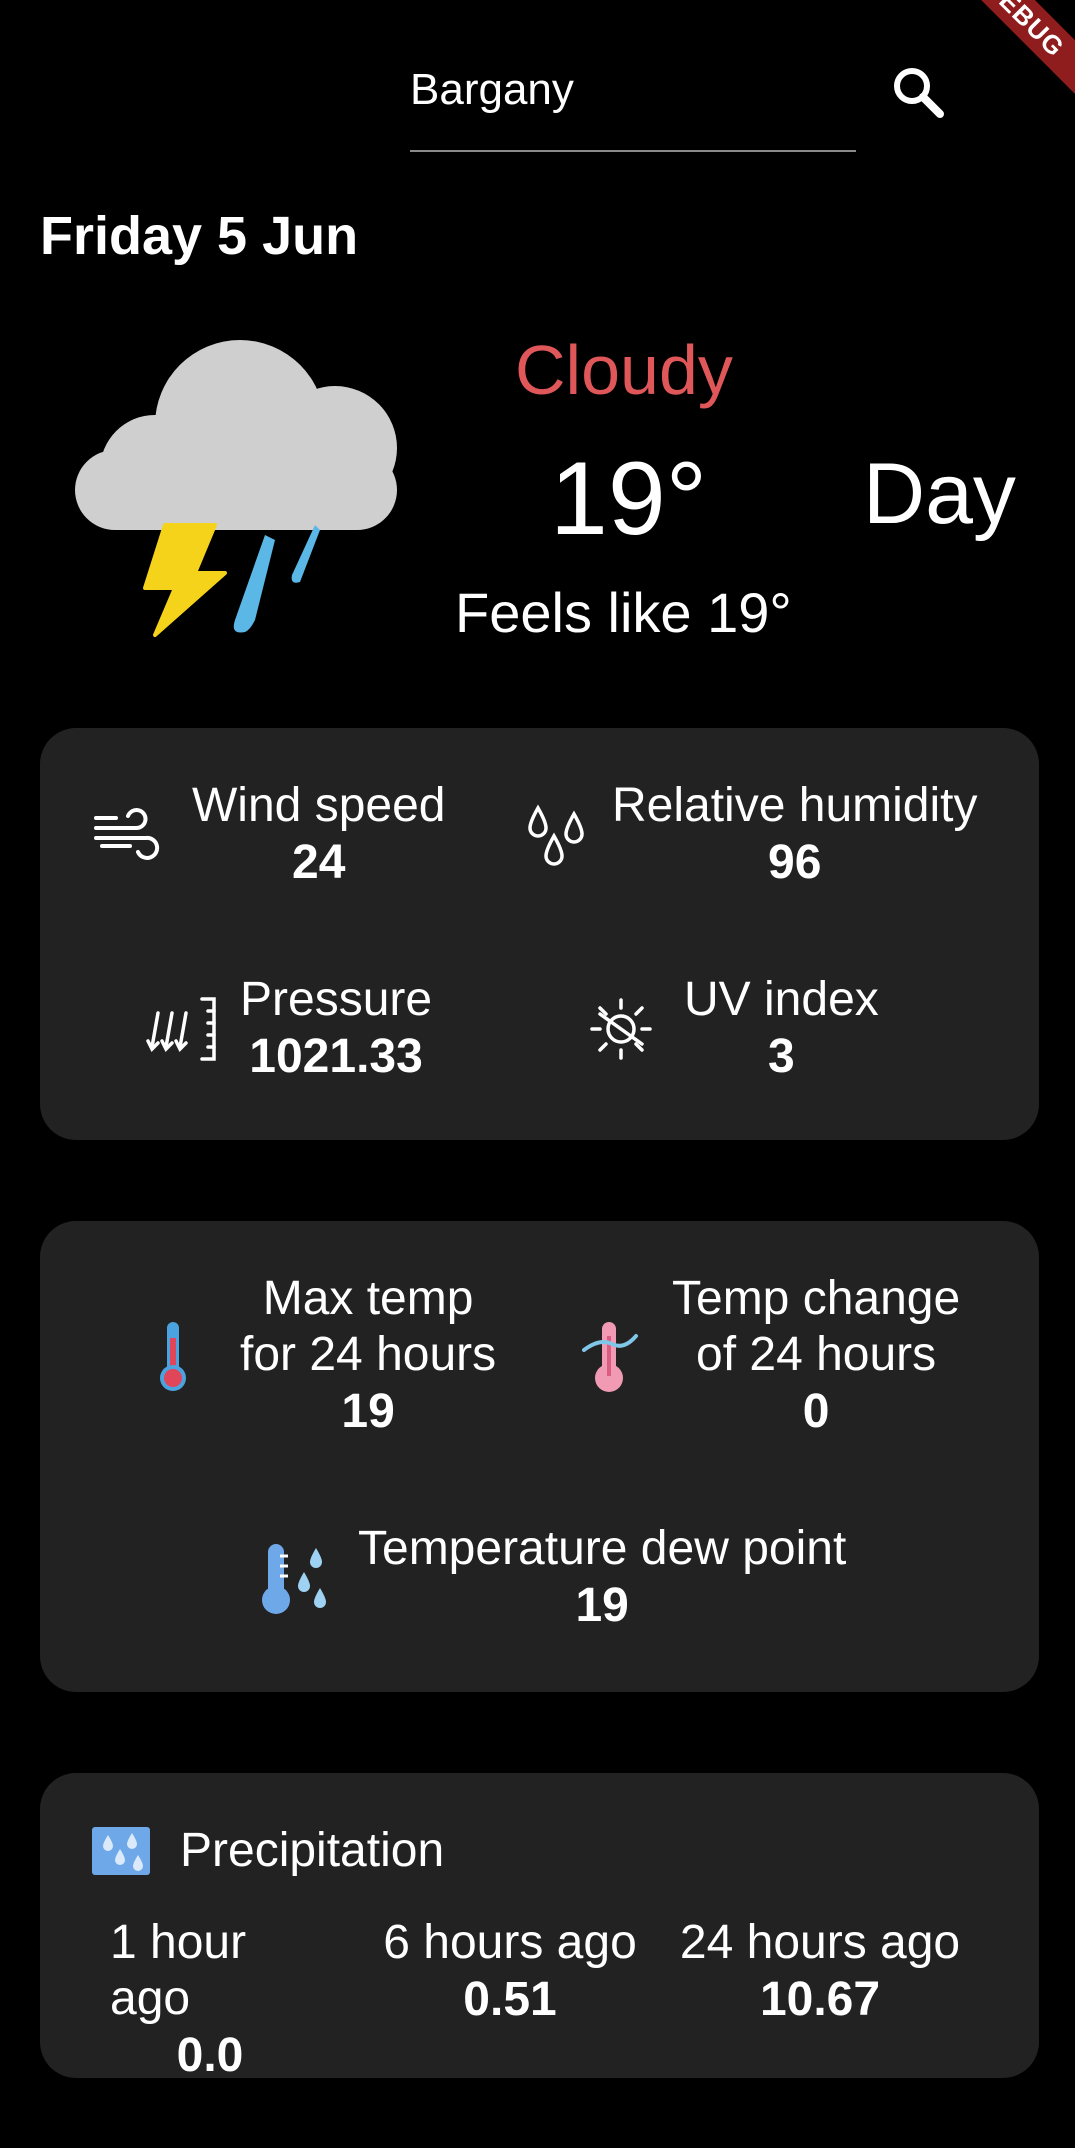  What do you see at coordinates (289, 1029) in the screenshot?
I see `pressure-metric: Pressure 1021.33` at bounding box center [289, 1029].